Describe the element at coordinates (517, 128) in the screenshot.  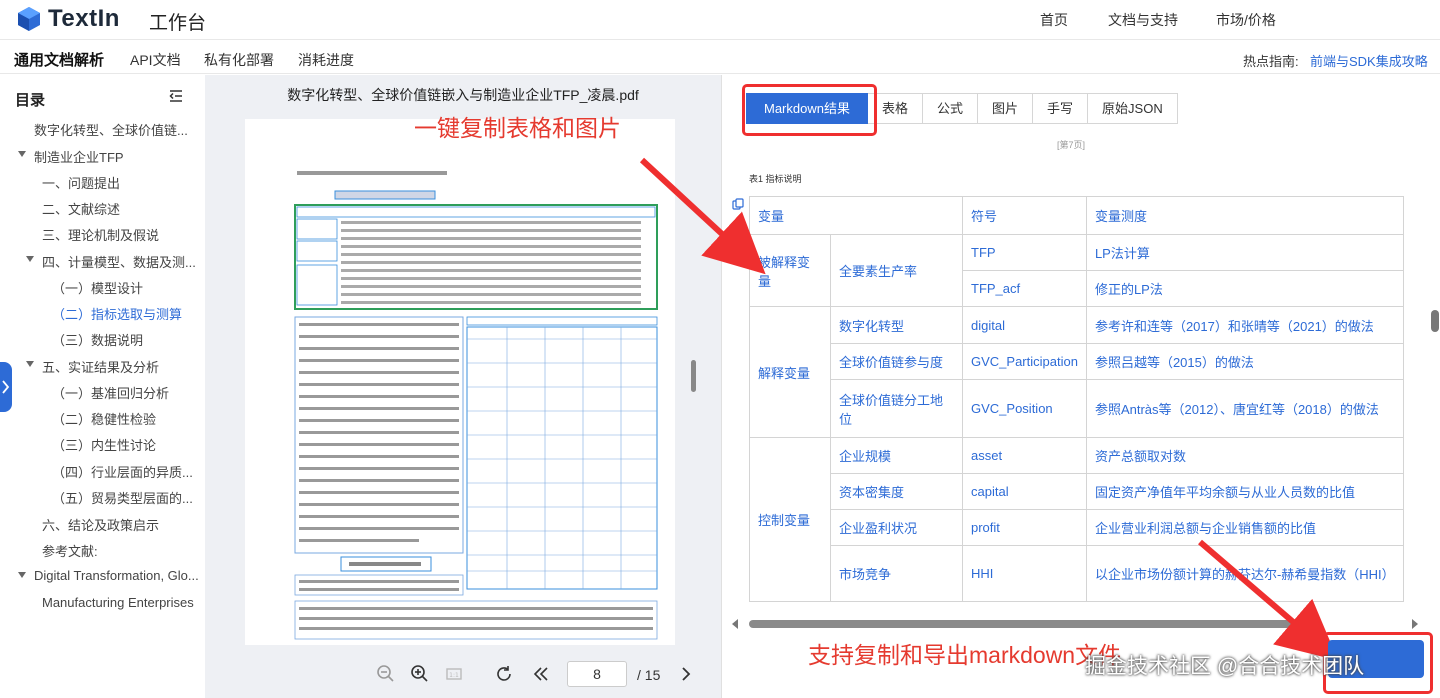
I see `annotation-copy-table: 一键复制表格和图片` at that location.